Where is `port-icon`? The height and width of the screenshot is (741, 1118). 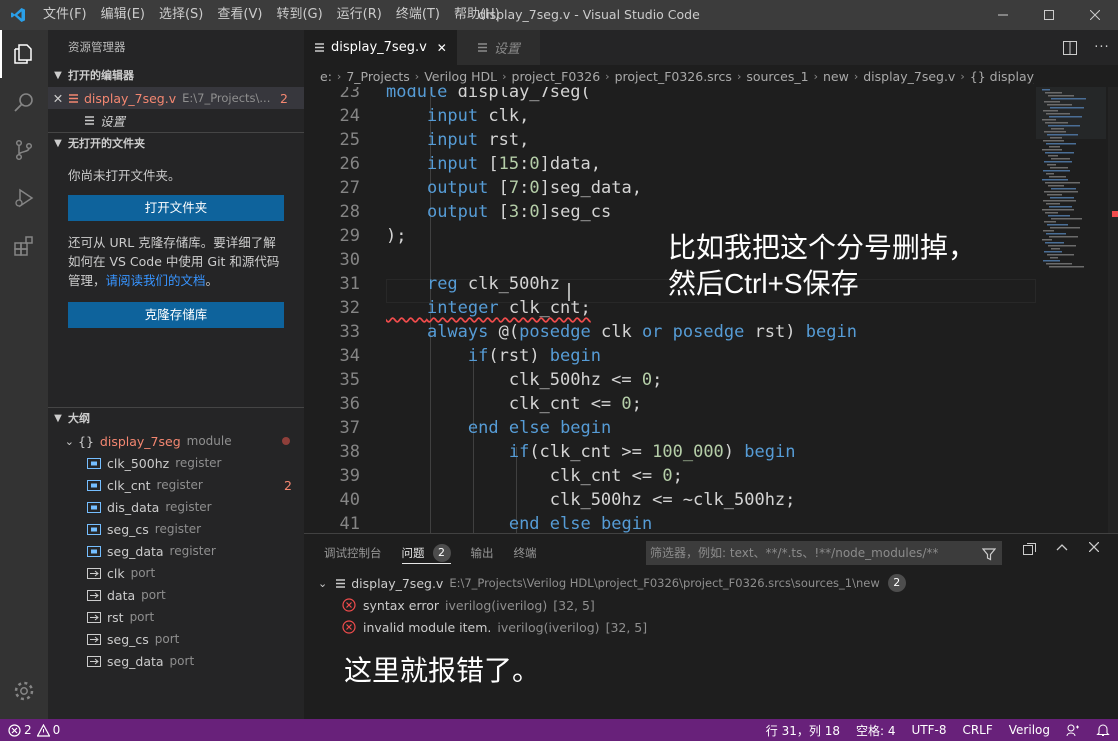 port-icon is located at coordinates (94, 573).